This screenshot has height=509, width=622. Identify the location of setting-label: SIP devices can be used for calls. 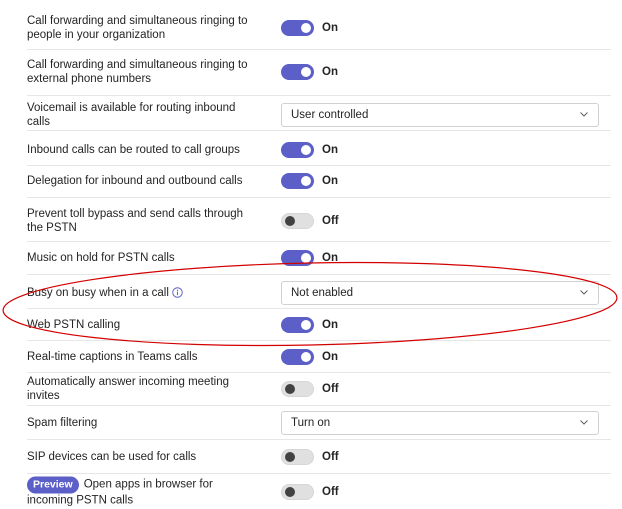
(142, 457).